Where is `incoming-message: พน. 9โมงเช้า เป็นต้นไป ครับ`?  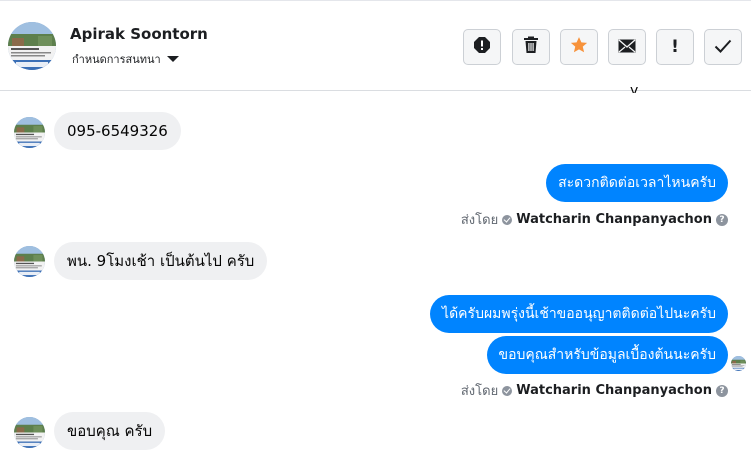 incoming-message: พน. 9โมงเช้า เป็นต้นไป ครับ is located at coordinates (161, 261).